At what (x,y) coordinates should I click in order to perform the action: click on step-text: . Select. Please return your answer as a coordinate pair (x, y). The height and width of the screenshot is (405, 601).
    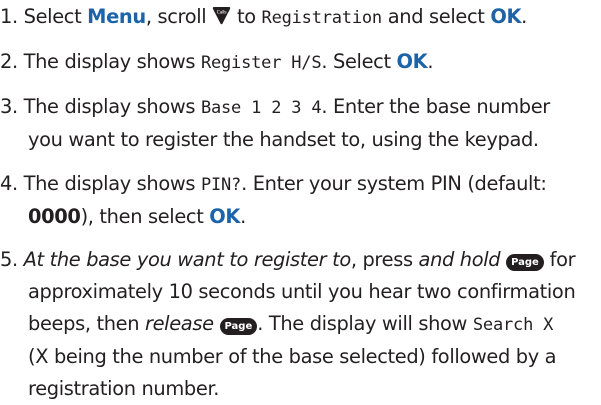
    Looking at the image, I should click on (359, 61).